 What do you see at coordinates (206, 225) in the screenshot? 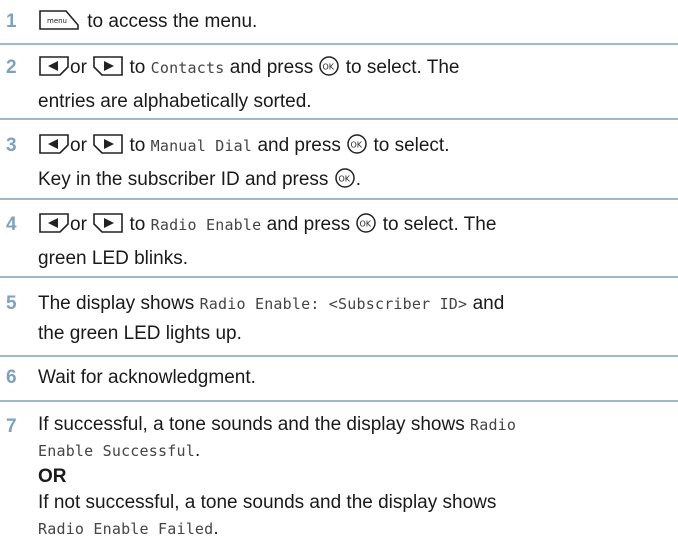
I see `menu-item-radio-enable: Radio Enable` at bounding box center [206, 225].